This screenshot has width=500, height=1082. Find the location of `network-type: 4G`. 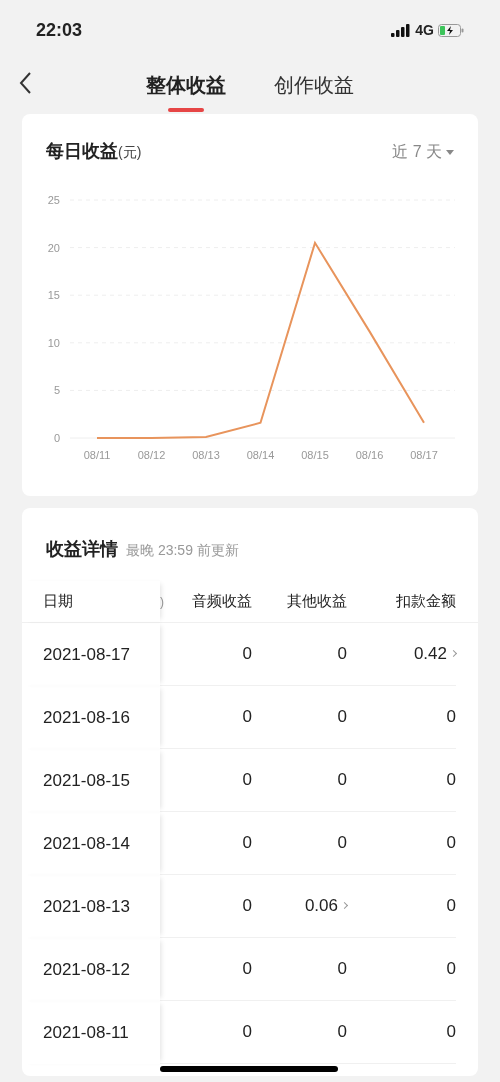

network-type: 4G is located at coordinates (424, 30).